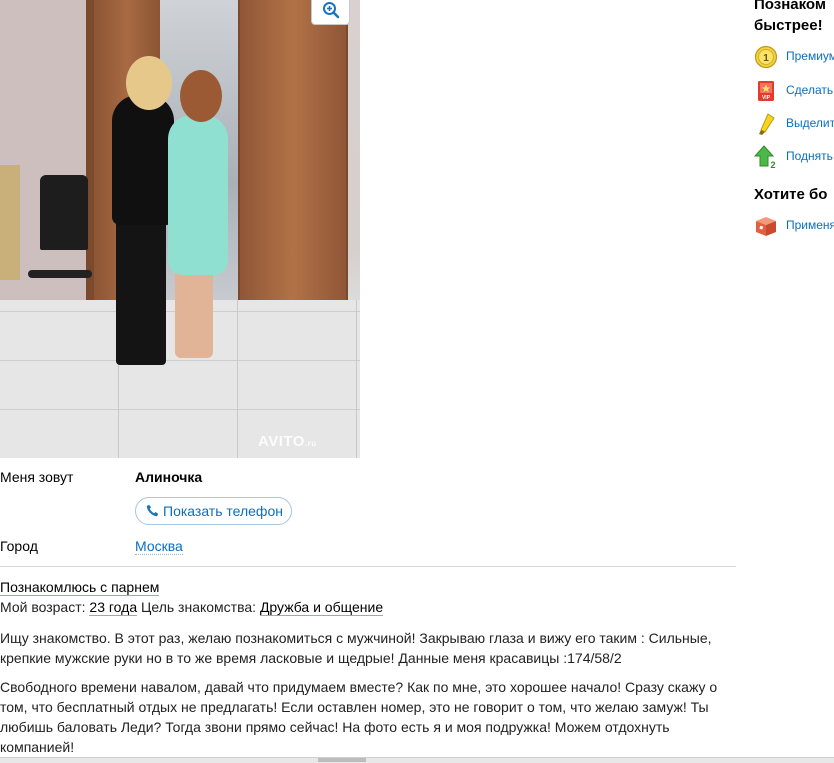  Describe the element at coordinates (772, 164) in the screenshot. I see `svg-text: 2` at that location.